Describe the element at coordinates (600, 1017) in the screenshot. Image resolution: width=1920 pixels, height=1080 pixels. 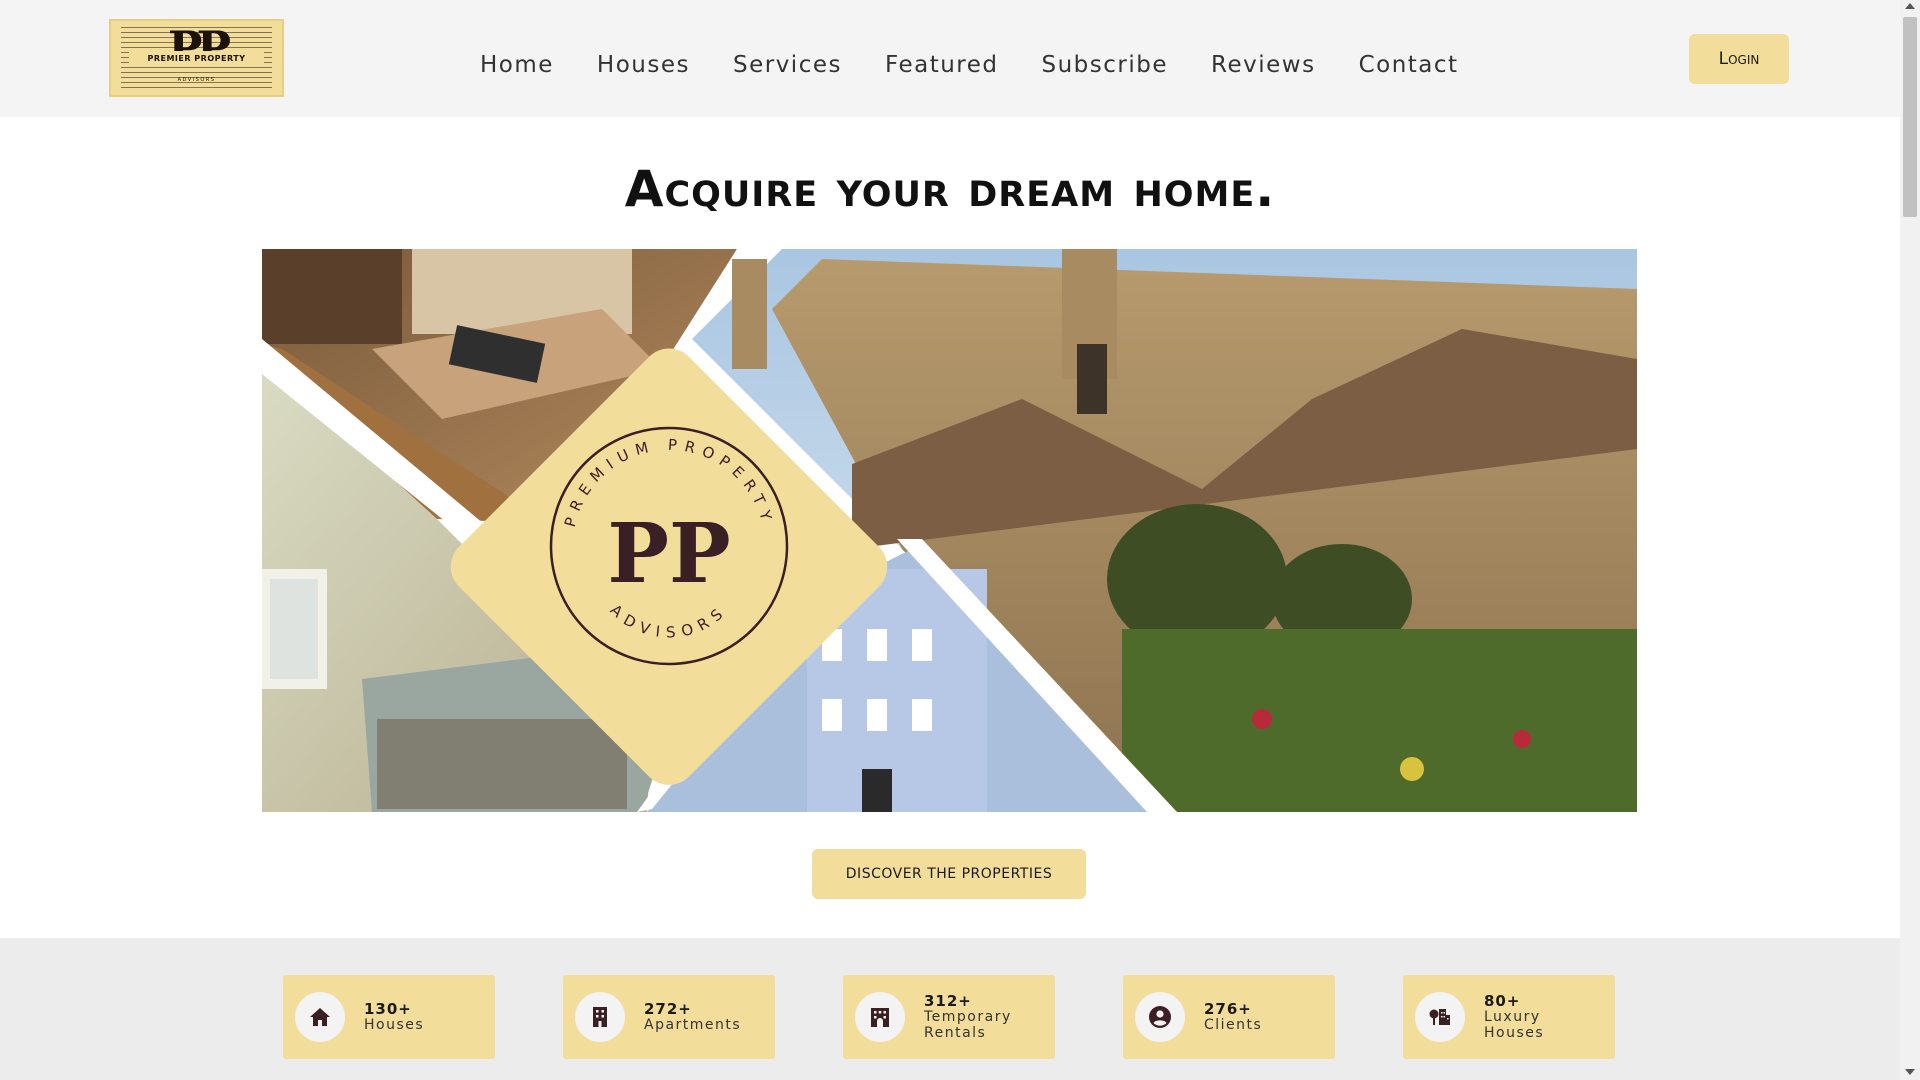
I see `apartment-building-icon` at that location.